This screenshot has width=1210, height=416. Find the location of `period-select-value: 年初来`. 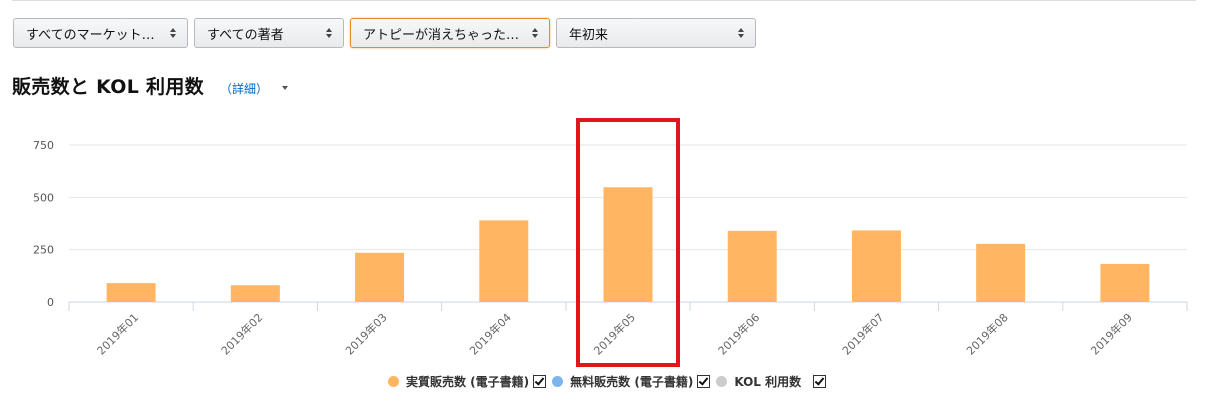

period-select-value: 年初来 is located at coordinates (589, 35).